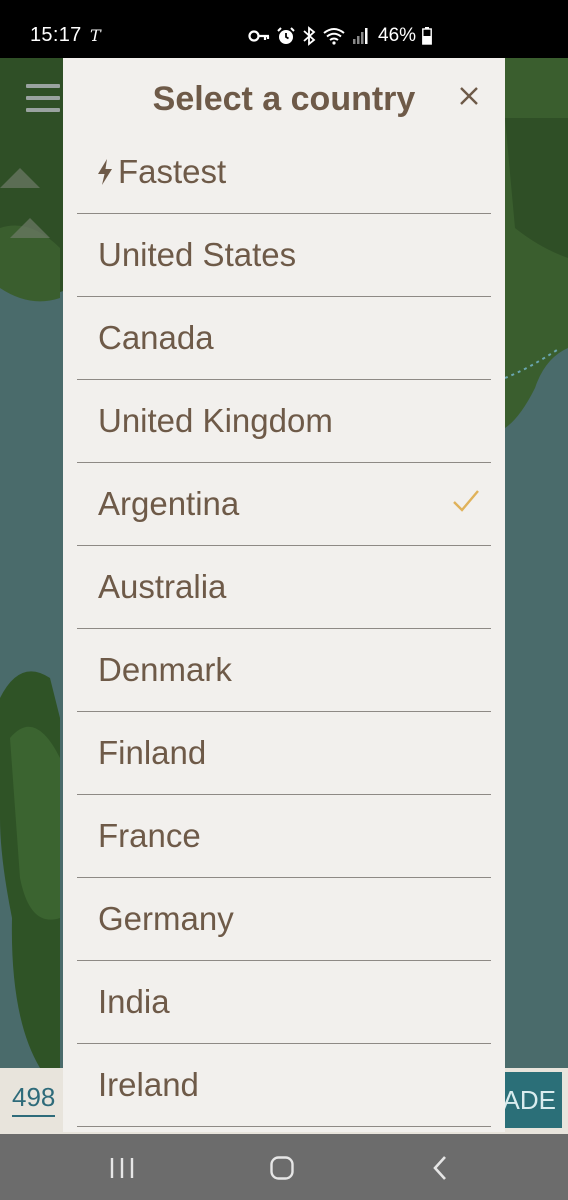  I want to click on back-icon, so click(439, 1168).